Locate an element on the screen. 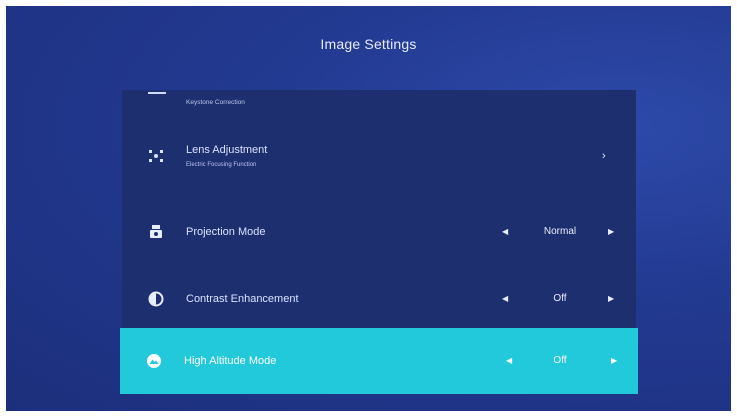 This screenshot has height=417, width=737. menu-item-sublabel: Keystone Correction is located at coordinates (215, 102).